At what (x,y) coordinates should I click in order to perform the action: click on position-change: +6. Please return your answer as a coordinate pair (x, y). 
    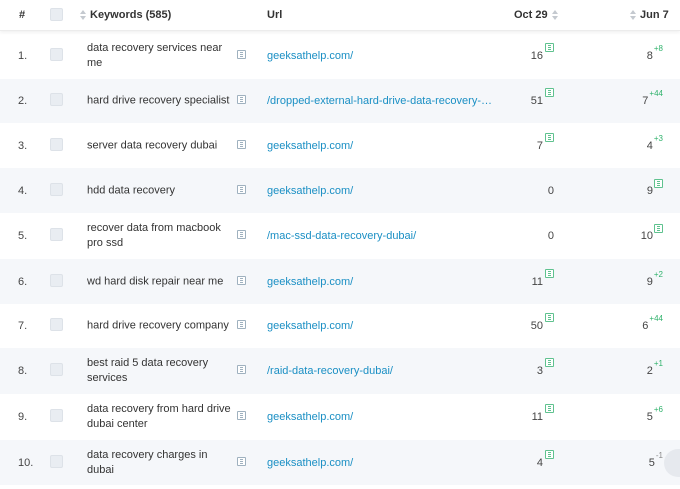
    Looking at the image, I should click on (658, 409).